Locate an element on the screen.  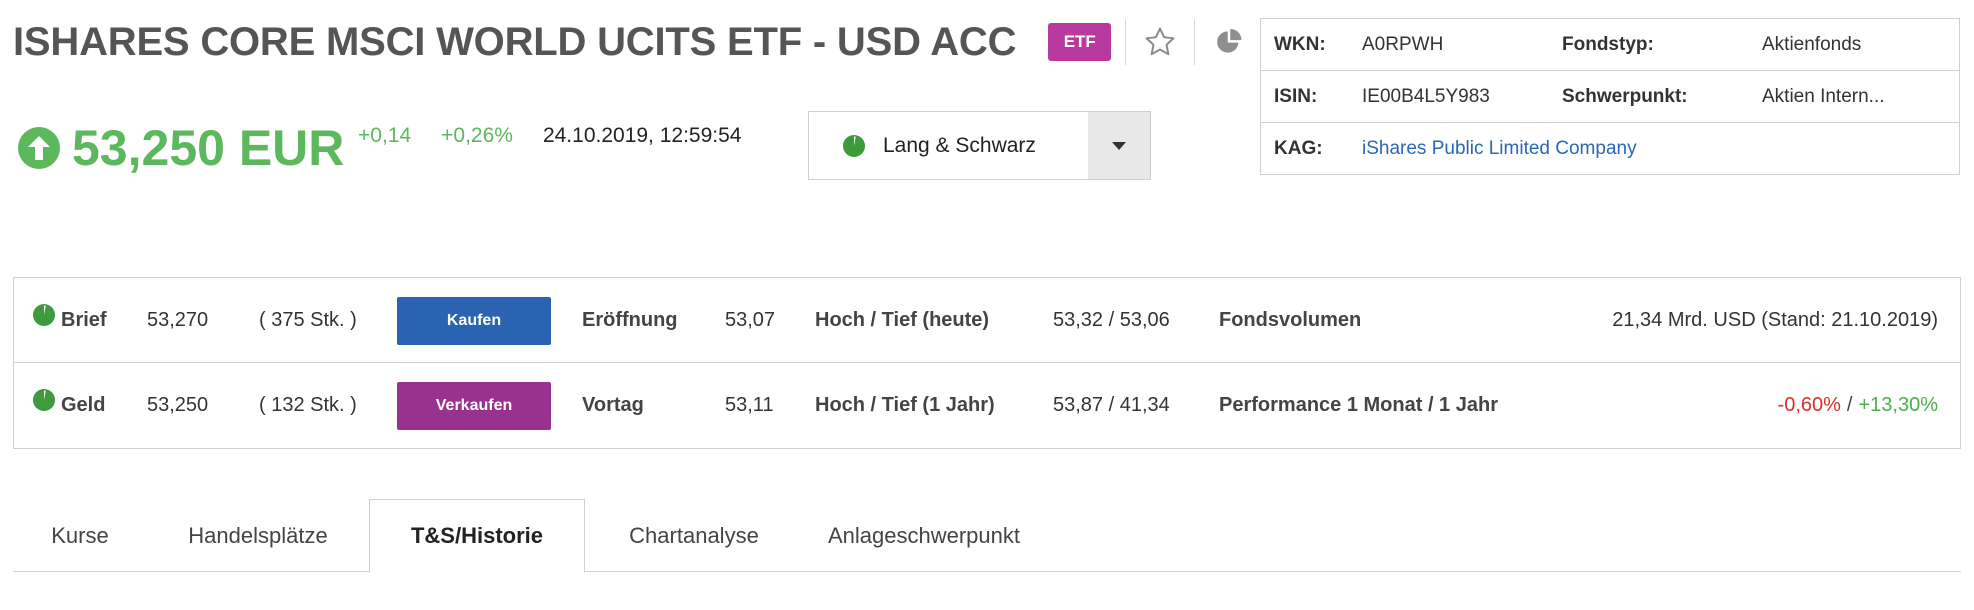
performance-value: -0,60% / +13,30% is located at coordinates (1858, 405).